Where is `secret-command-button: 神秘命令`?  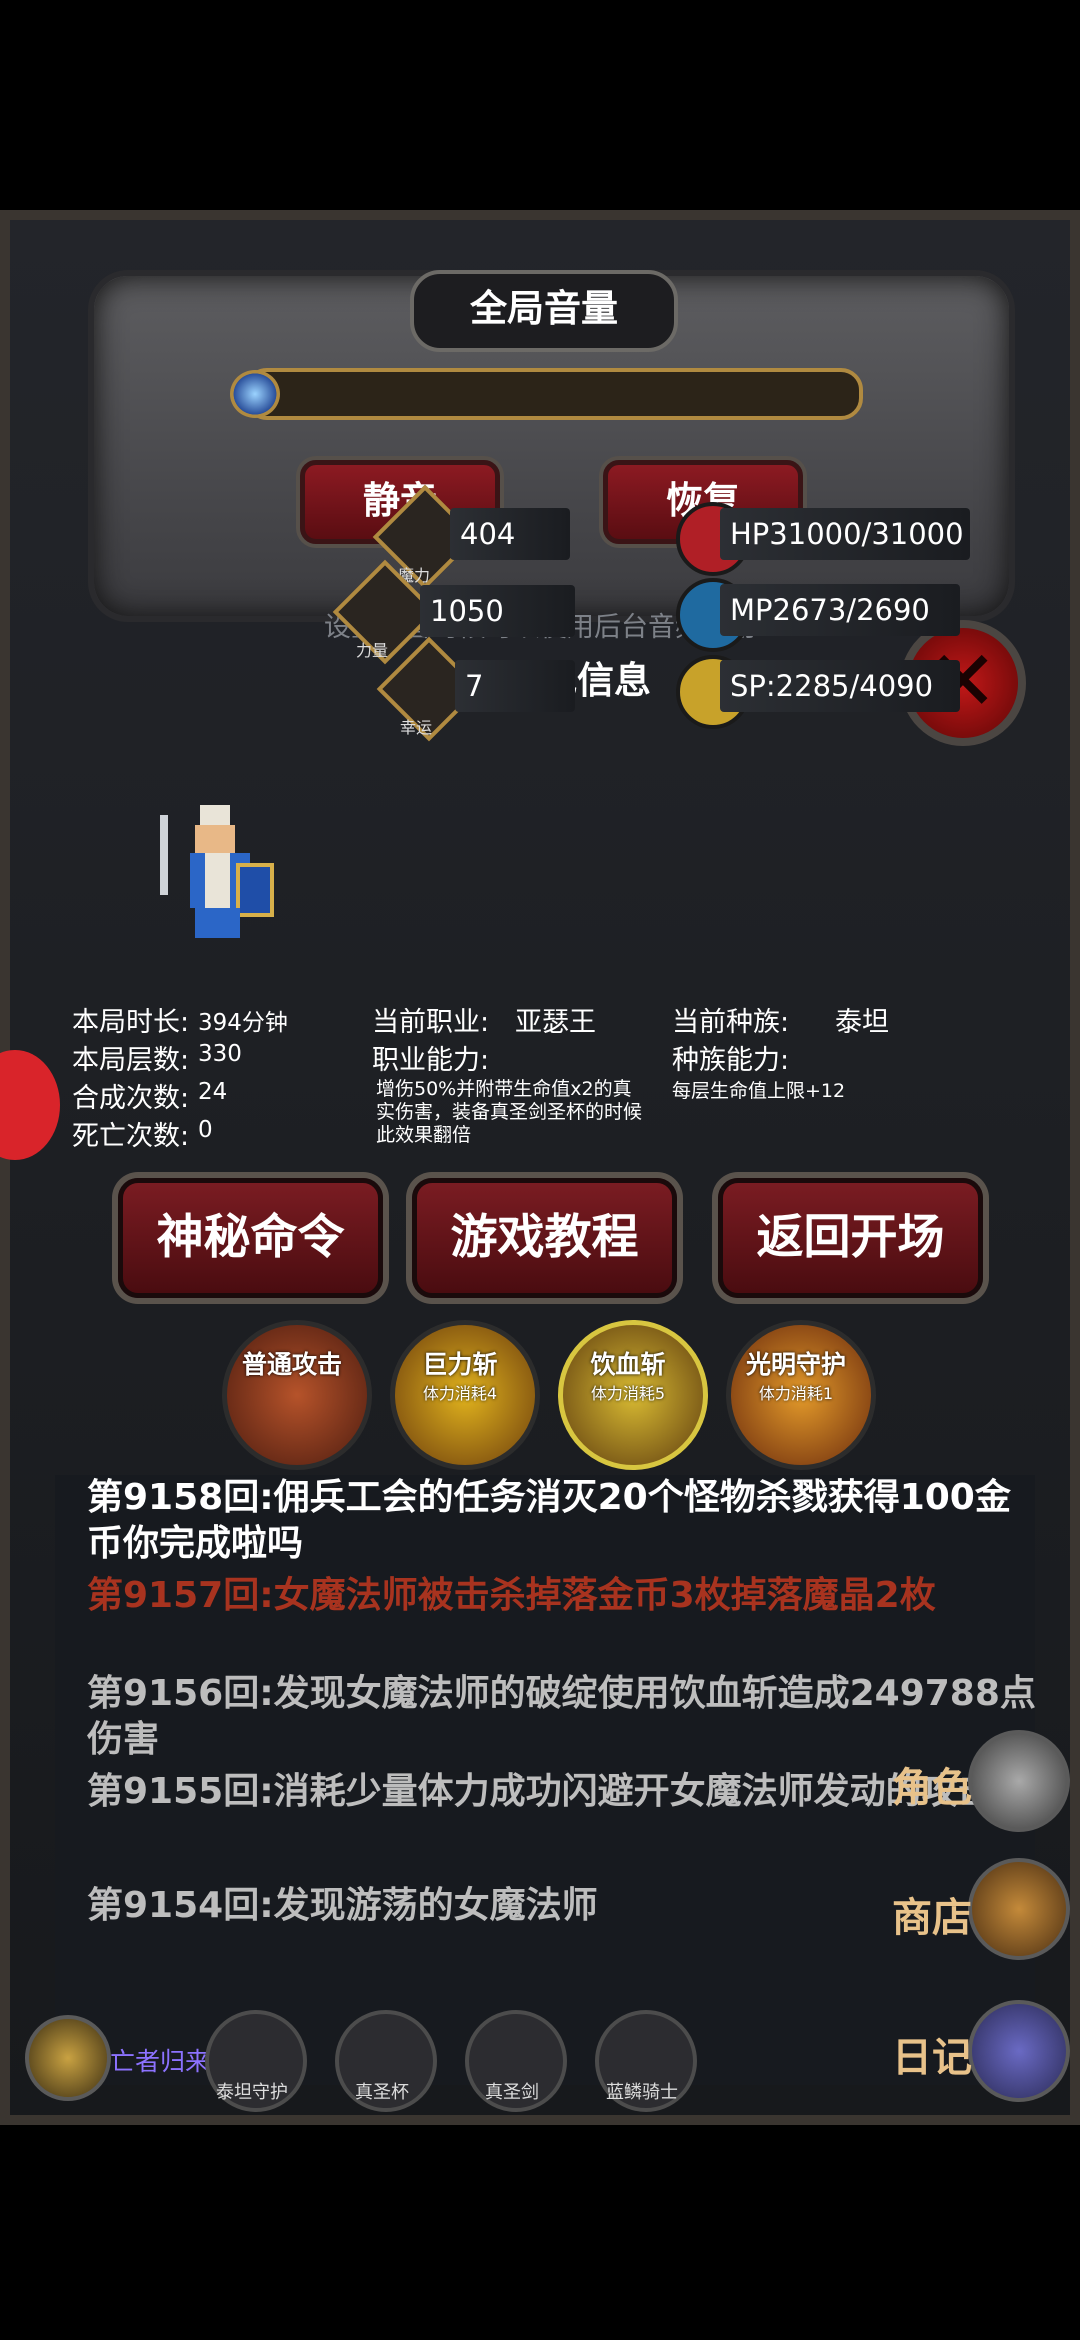
secret-command-button: 神秘命令 is located at coordinates (250, 1238).